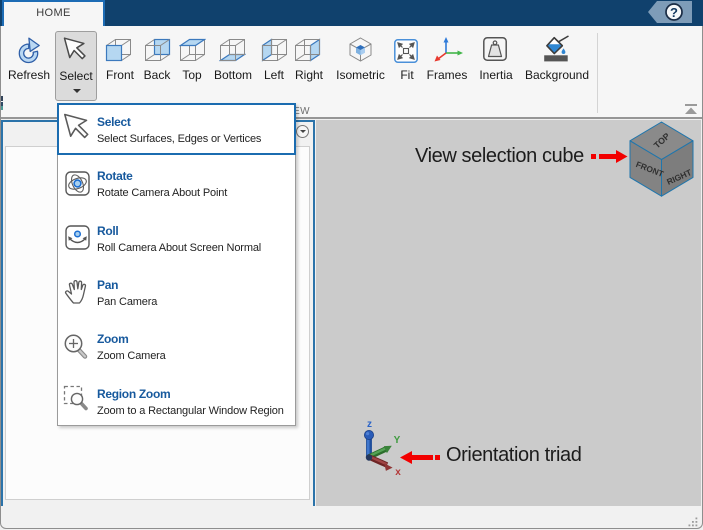  Describe the element at coordinates (397, 440) in the screenshot. I see `svg-text: Y` at that location.